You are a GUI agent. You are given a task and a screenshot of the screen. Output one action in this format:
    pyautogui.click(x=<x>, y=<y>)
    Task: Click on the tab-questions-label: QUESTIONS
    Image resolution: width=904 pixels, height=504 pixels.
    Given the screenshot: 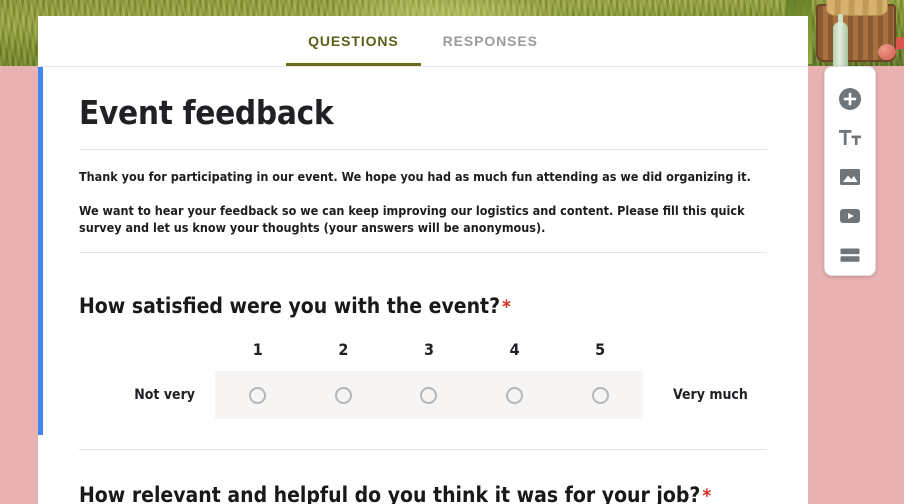 What is the action you would take?
    pyautogui.click(x=353, y=41)
    